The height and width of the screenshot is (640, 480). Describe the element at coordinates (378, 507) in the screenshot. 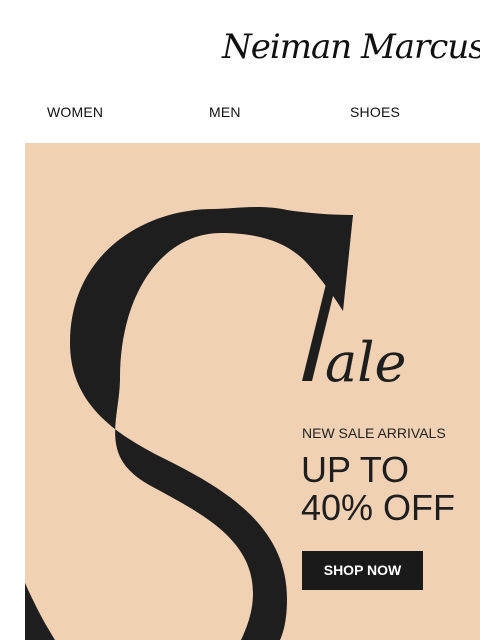

I see `offer-line-2: 40% OFF` at that location.